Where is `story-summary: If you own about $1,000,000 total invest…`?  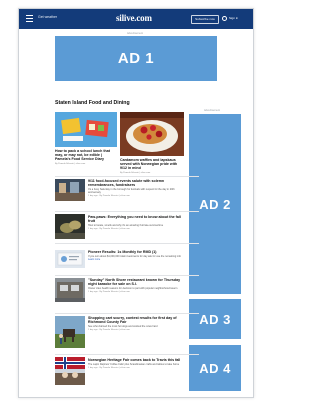 story-summary: If you own about $1,000,000 total invest… is located at coordinates (134, 257).